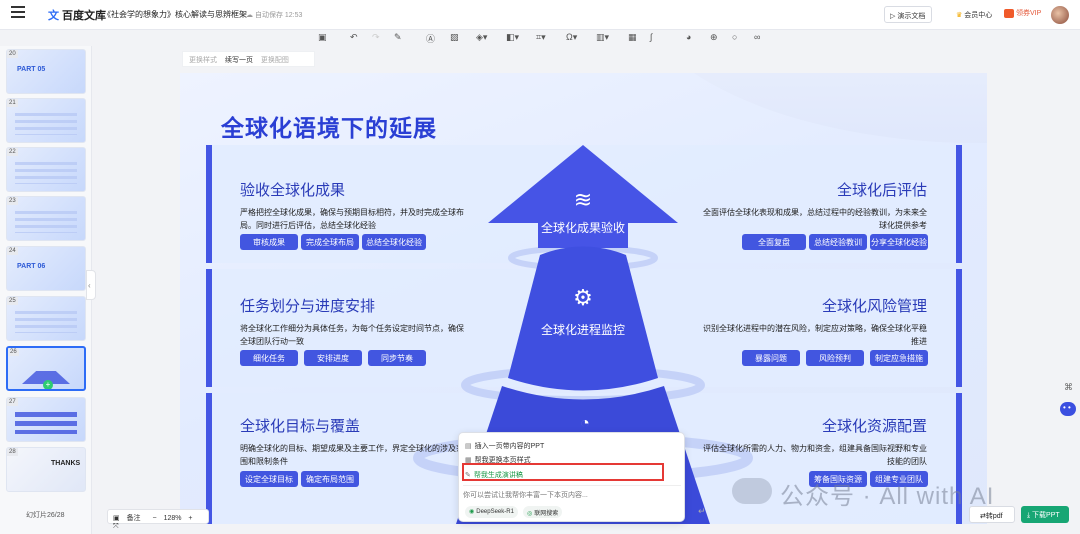 The image size is (1080, 534). Describe the element at coordinates (239, 60) in the screenshot. I see `continue-page-button: 续写一页` at that location.